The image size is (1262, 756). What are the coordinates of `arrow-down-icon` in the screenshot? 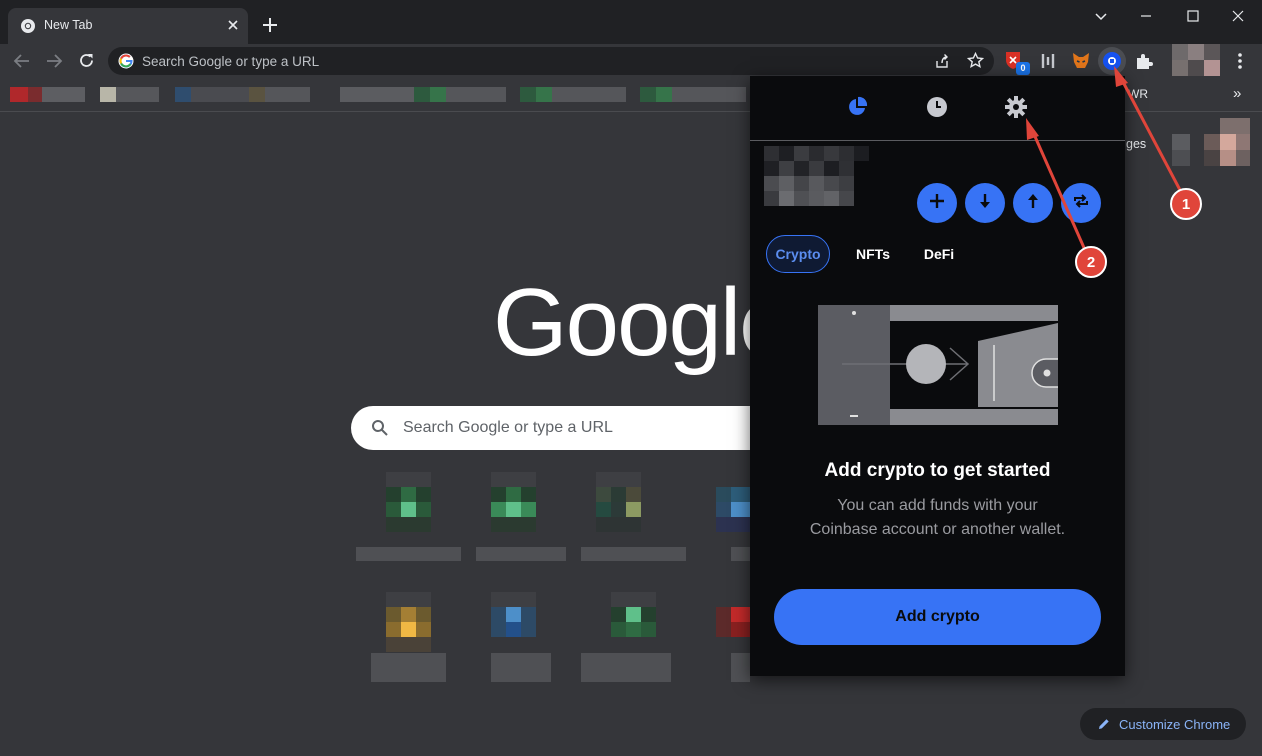 It's located at (985, 203).